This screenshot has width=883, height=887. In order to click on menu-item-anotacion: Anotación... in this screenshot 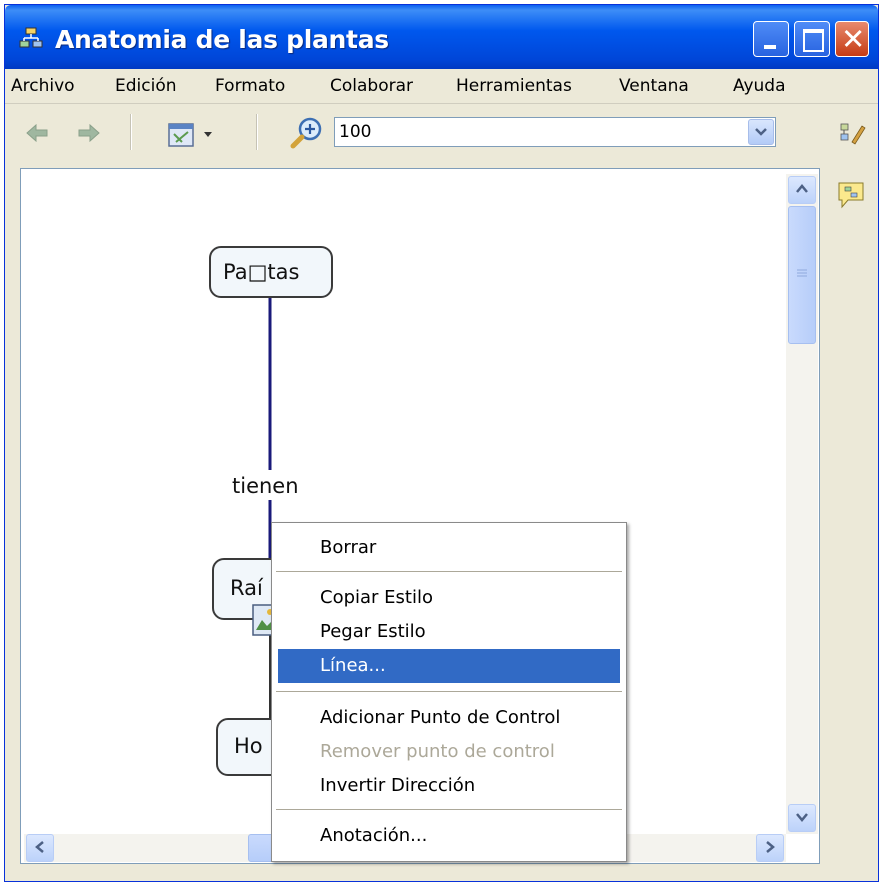, I will do `click(373, 835)`.